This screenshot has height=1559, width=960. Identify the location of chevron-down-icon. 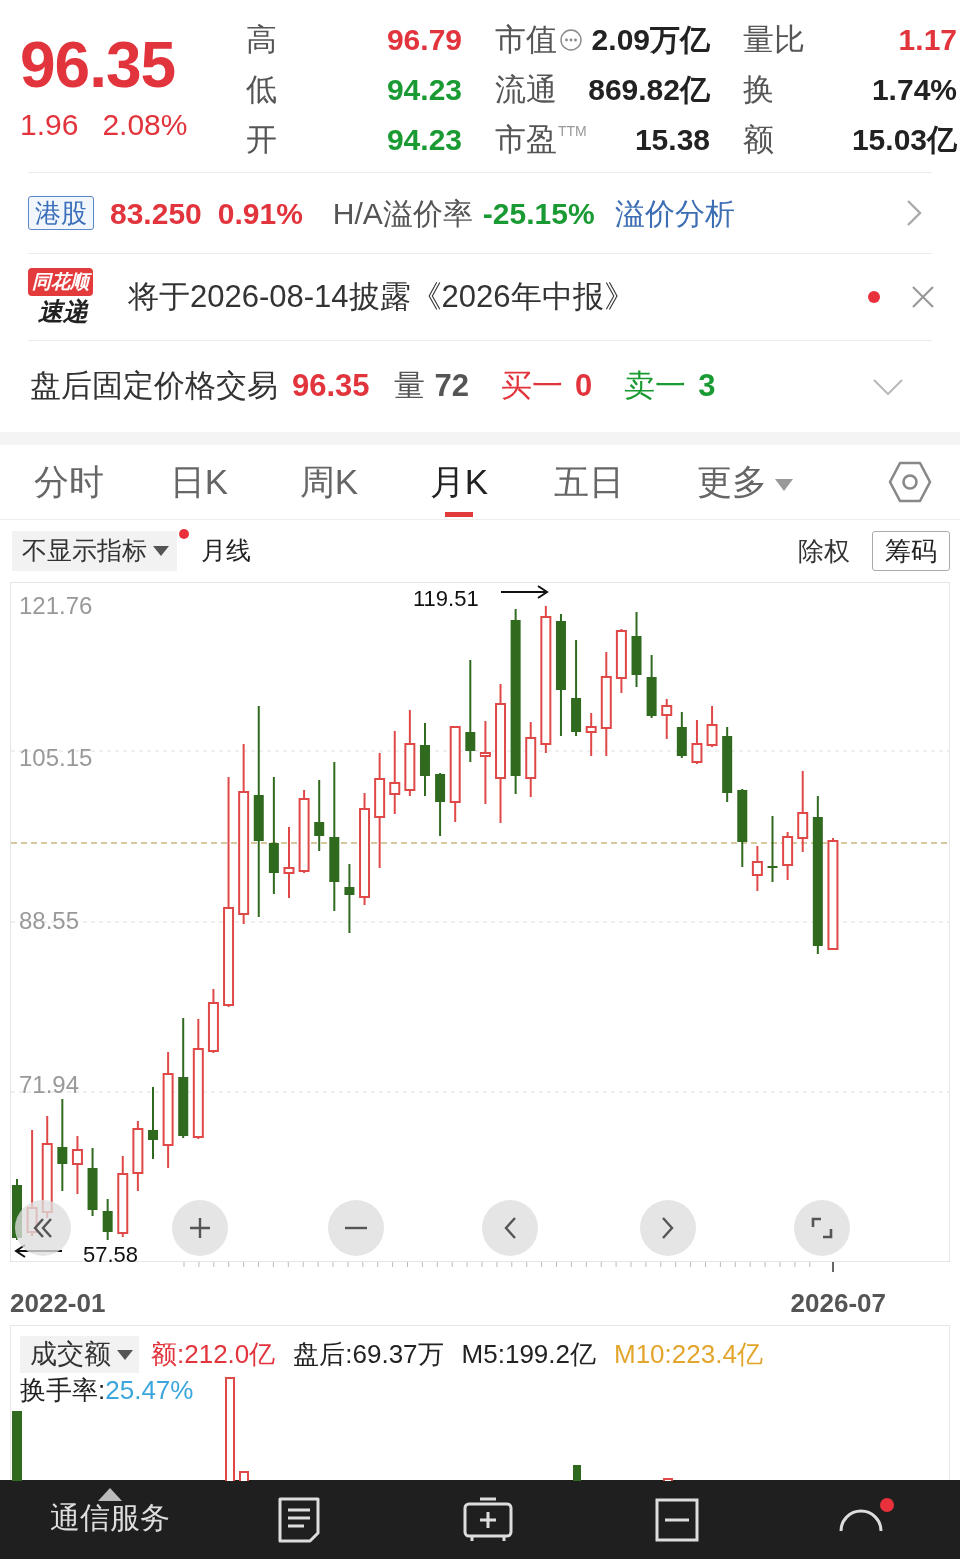
(888, 386).